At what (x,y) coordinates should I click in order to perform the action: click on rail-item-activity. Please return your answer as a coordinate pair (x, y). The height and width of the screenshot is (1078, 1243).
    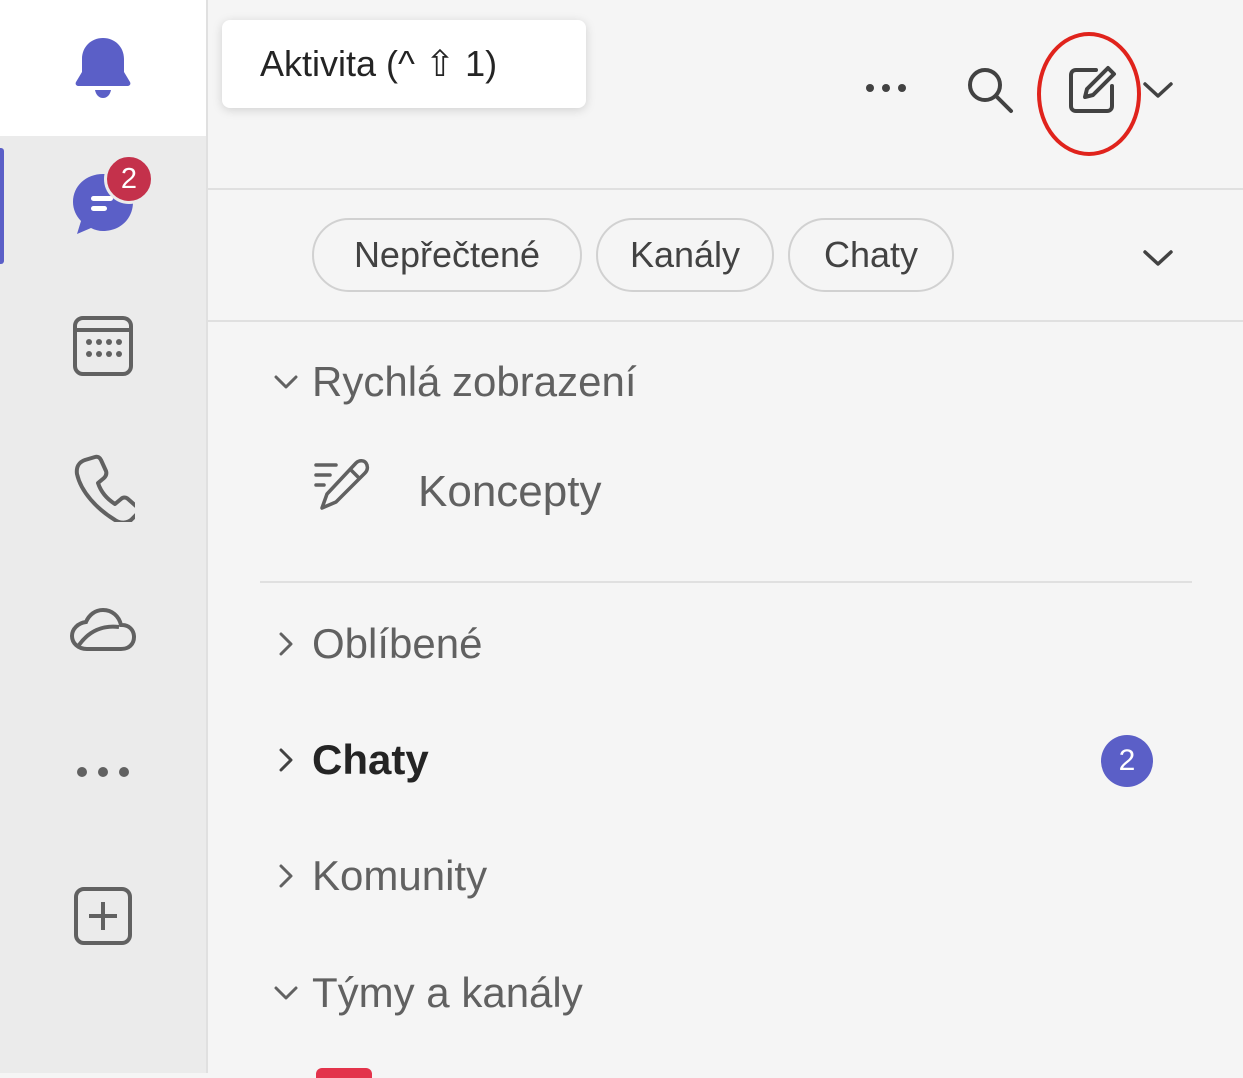
    Looking at the image, I should click on (103, 68).